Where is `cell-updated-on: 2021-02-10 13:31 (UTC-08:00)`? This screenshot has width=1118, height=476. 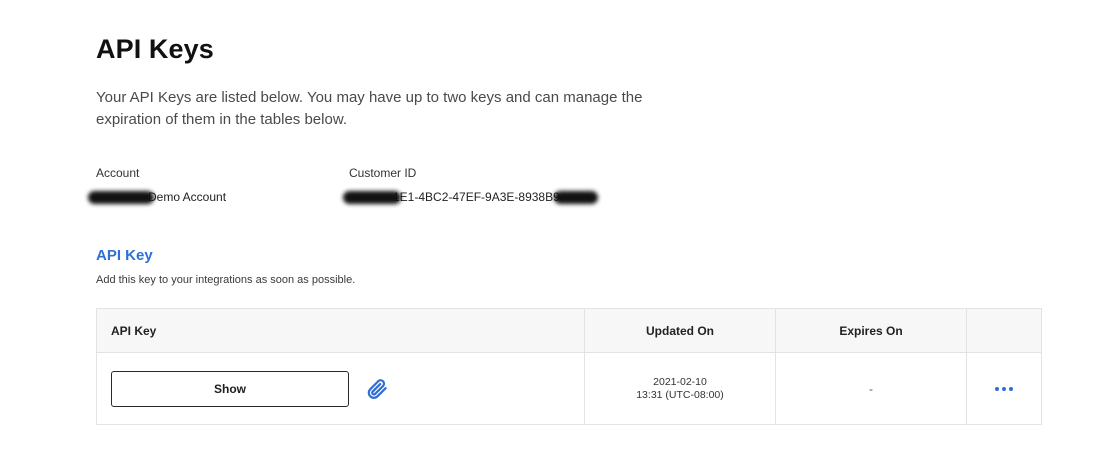
cell-updated-on: 2021-02-10 13:31 (UTC-08:00) is located at coordinates (680, 388).